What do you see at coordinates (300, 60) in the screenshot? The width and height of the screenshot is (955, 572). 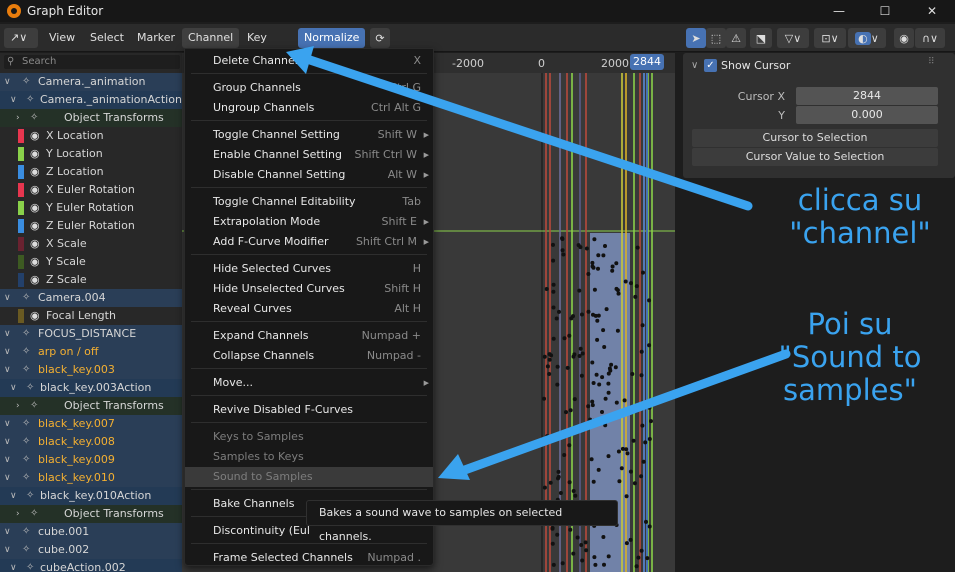 I see `annotation-arrow-head` at bounding box center [300, 60].